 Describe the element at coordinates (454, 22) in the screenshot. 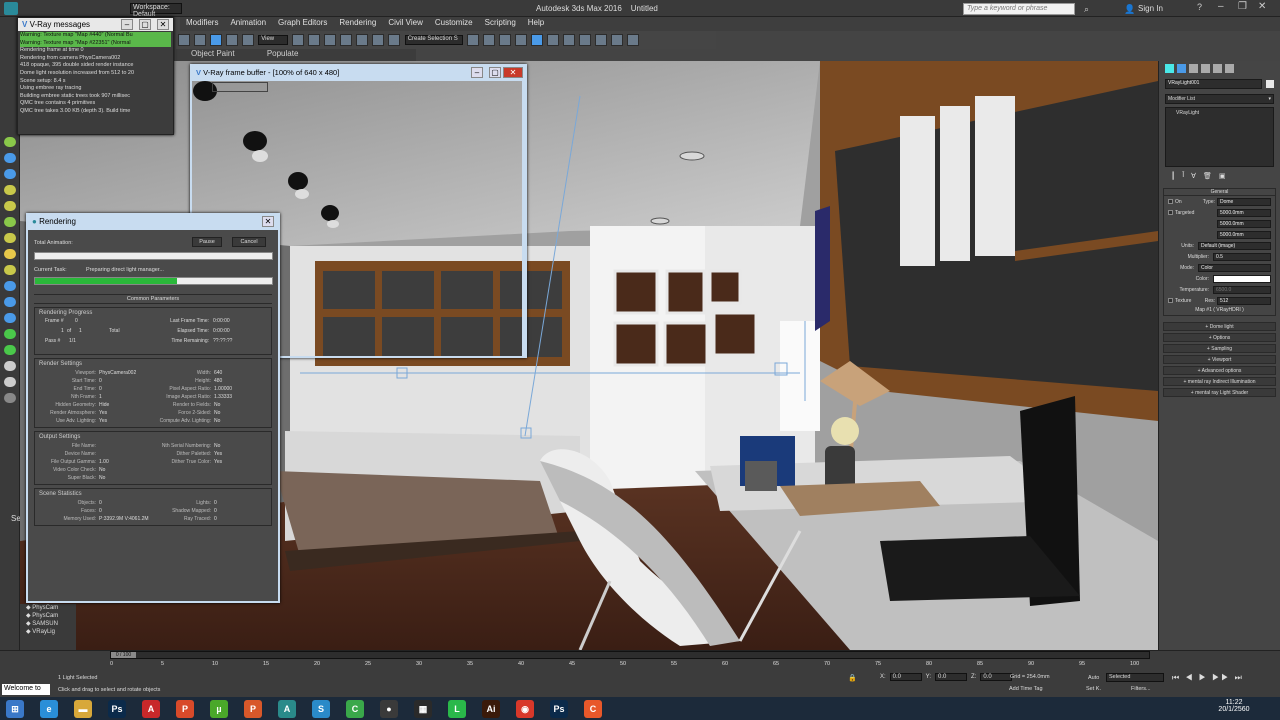

I see `menu-customize: Customize` at that location.